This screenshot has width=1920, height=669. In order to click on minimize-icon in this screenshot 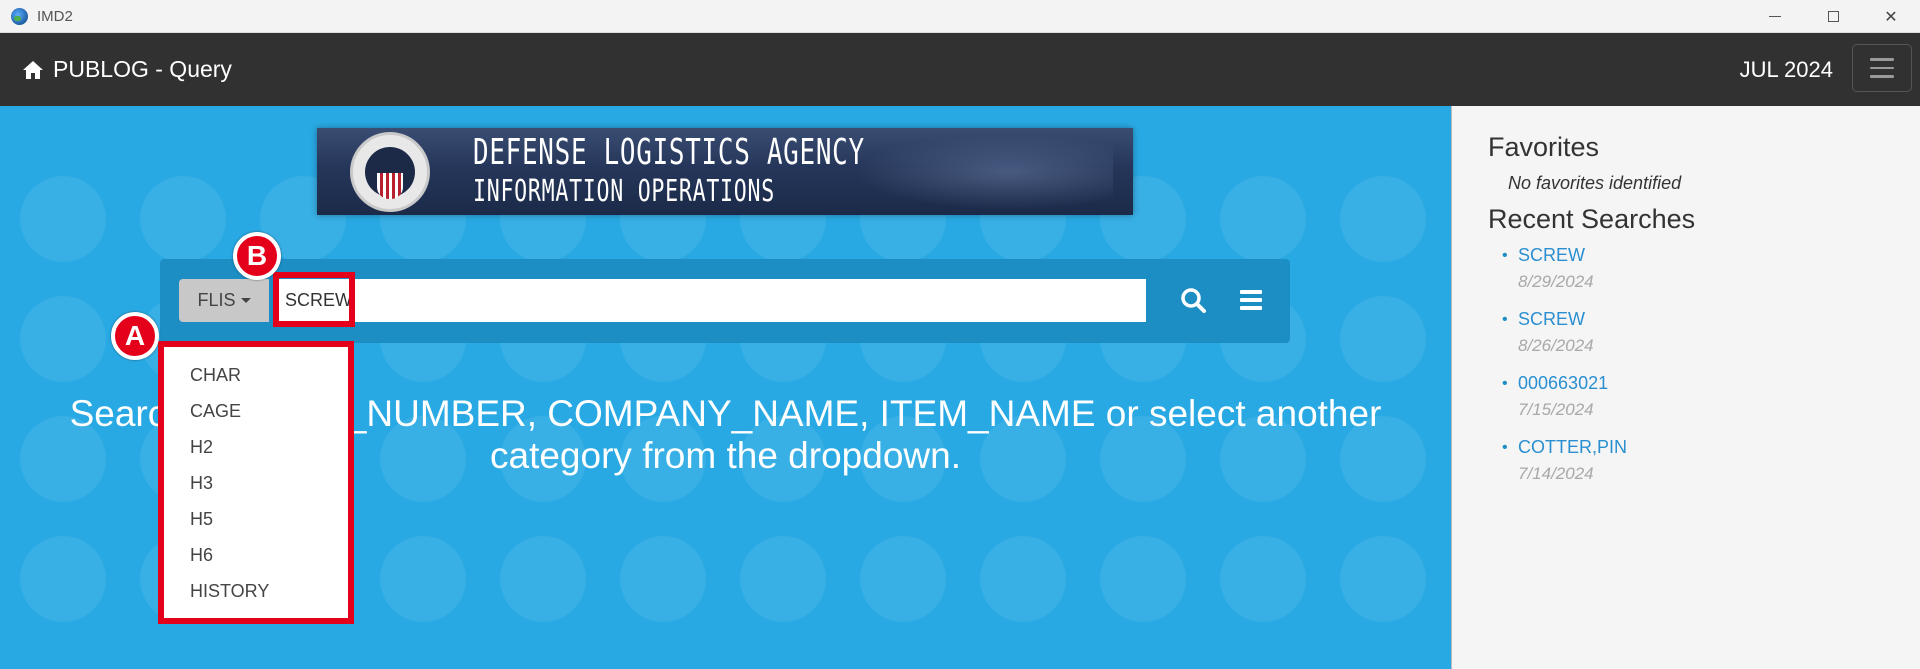, I will do `click(1775, 16)`.